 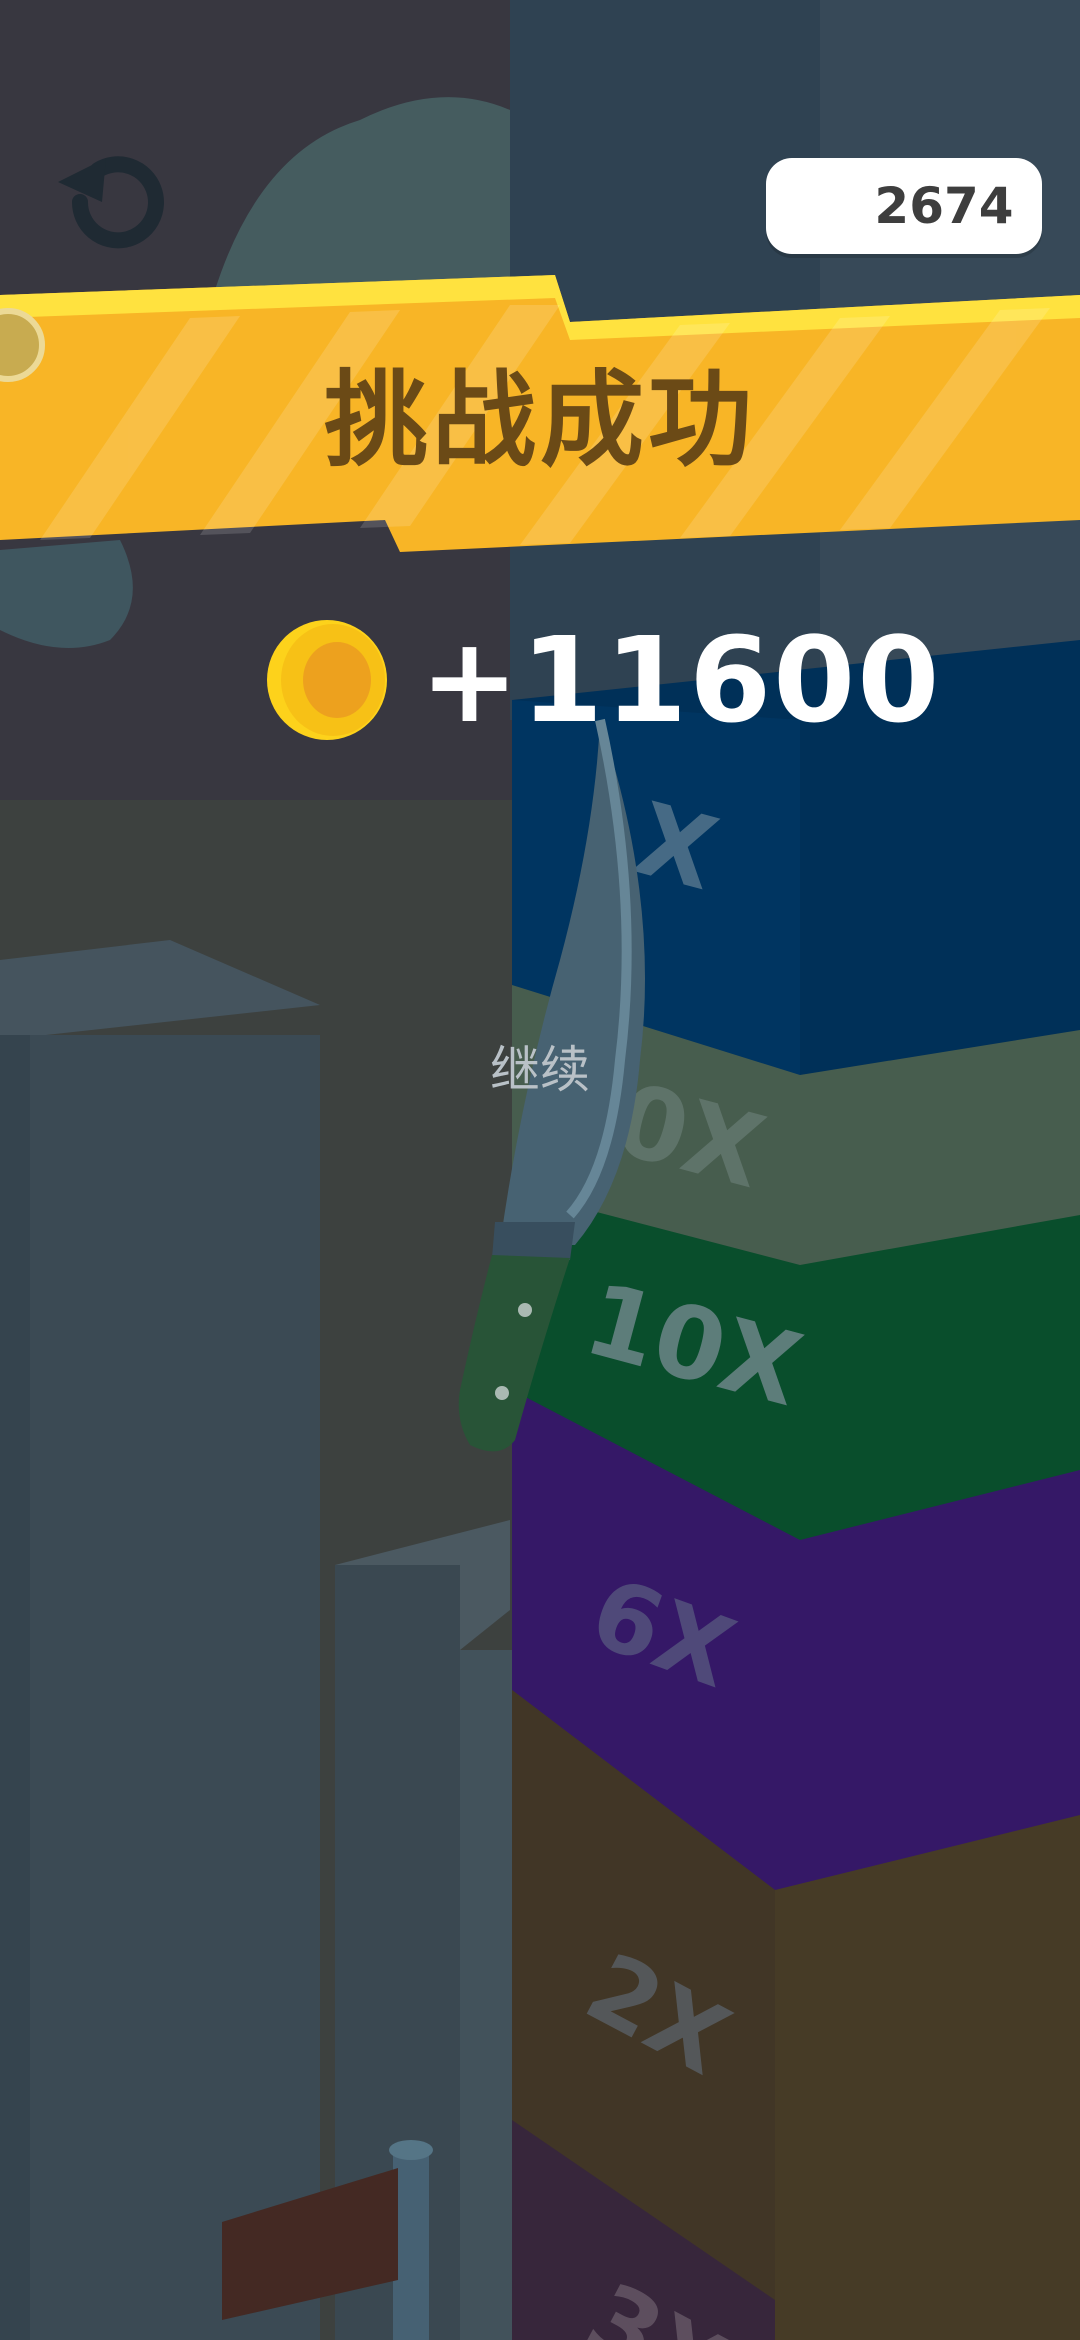 I want to click on restart-button, so click(x=105, y=205).